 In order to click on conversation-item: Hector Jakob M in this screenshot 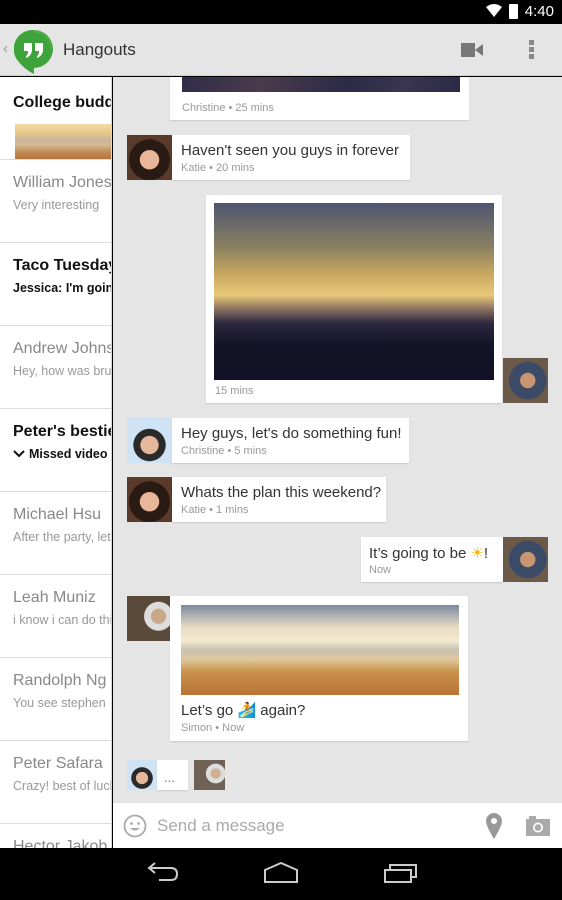, I will do `click(55, 836)`.